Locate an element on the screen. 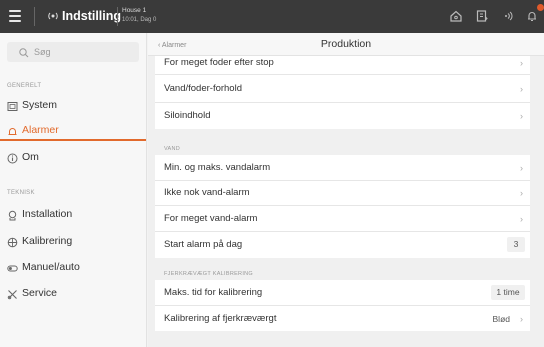 This screenshot has width=544, height=347. section-header-teknisk: TEKNISK is located at coordinates (21, 193).